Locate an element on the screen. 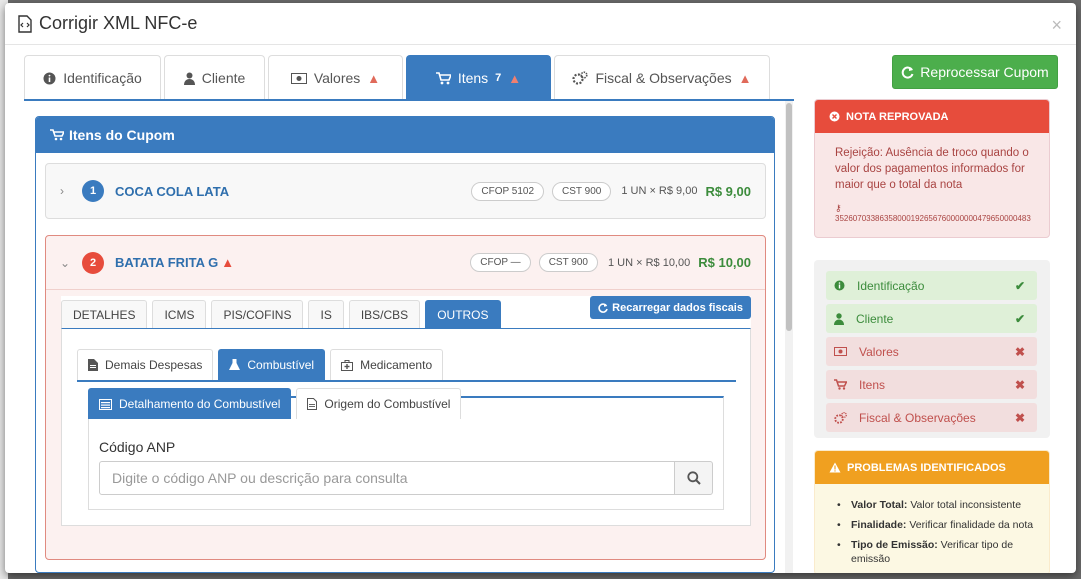 The width and height of the screenshot is (1081, 579). alert-header: NOTA REPROVADA is located at coordinates (932, 116).